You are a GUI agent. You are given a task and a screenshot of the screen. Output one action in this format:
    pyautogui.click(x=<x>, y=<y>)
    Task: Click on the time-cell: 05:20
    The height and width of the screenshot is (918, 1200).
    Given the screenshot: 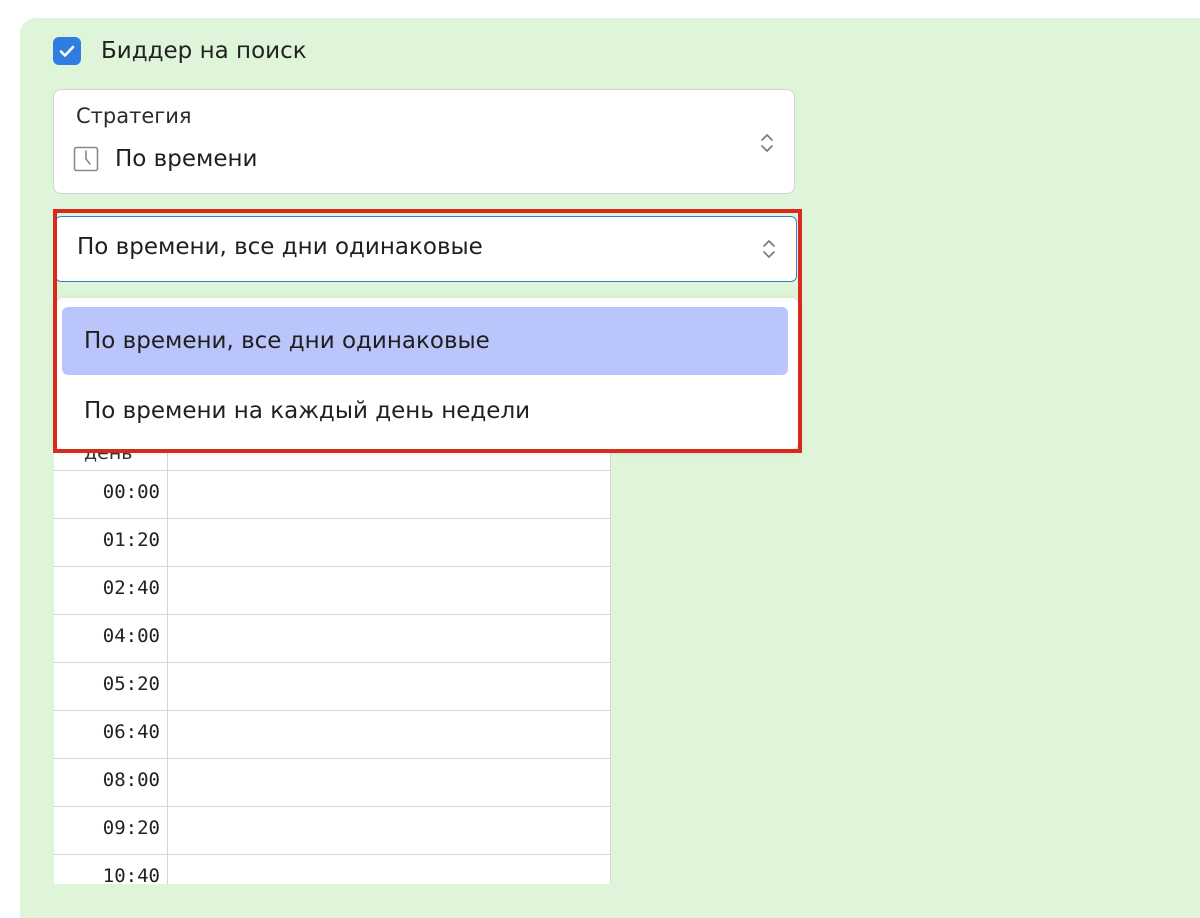 What is the action you would take?
    pyautogui.click(x=131, y=684)
    